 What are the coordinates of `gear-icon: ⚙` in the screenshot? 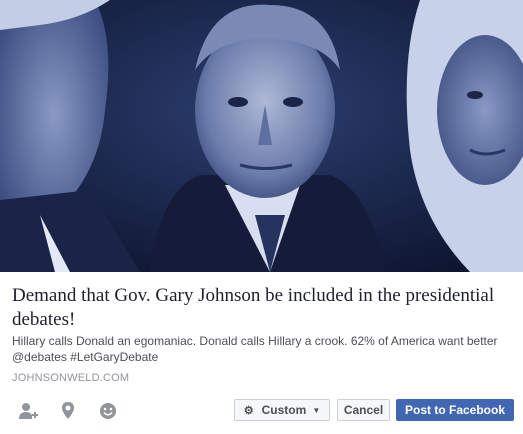 It's located at (248, 410).